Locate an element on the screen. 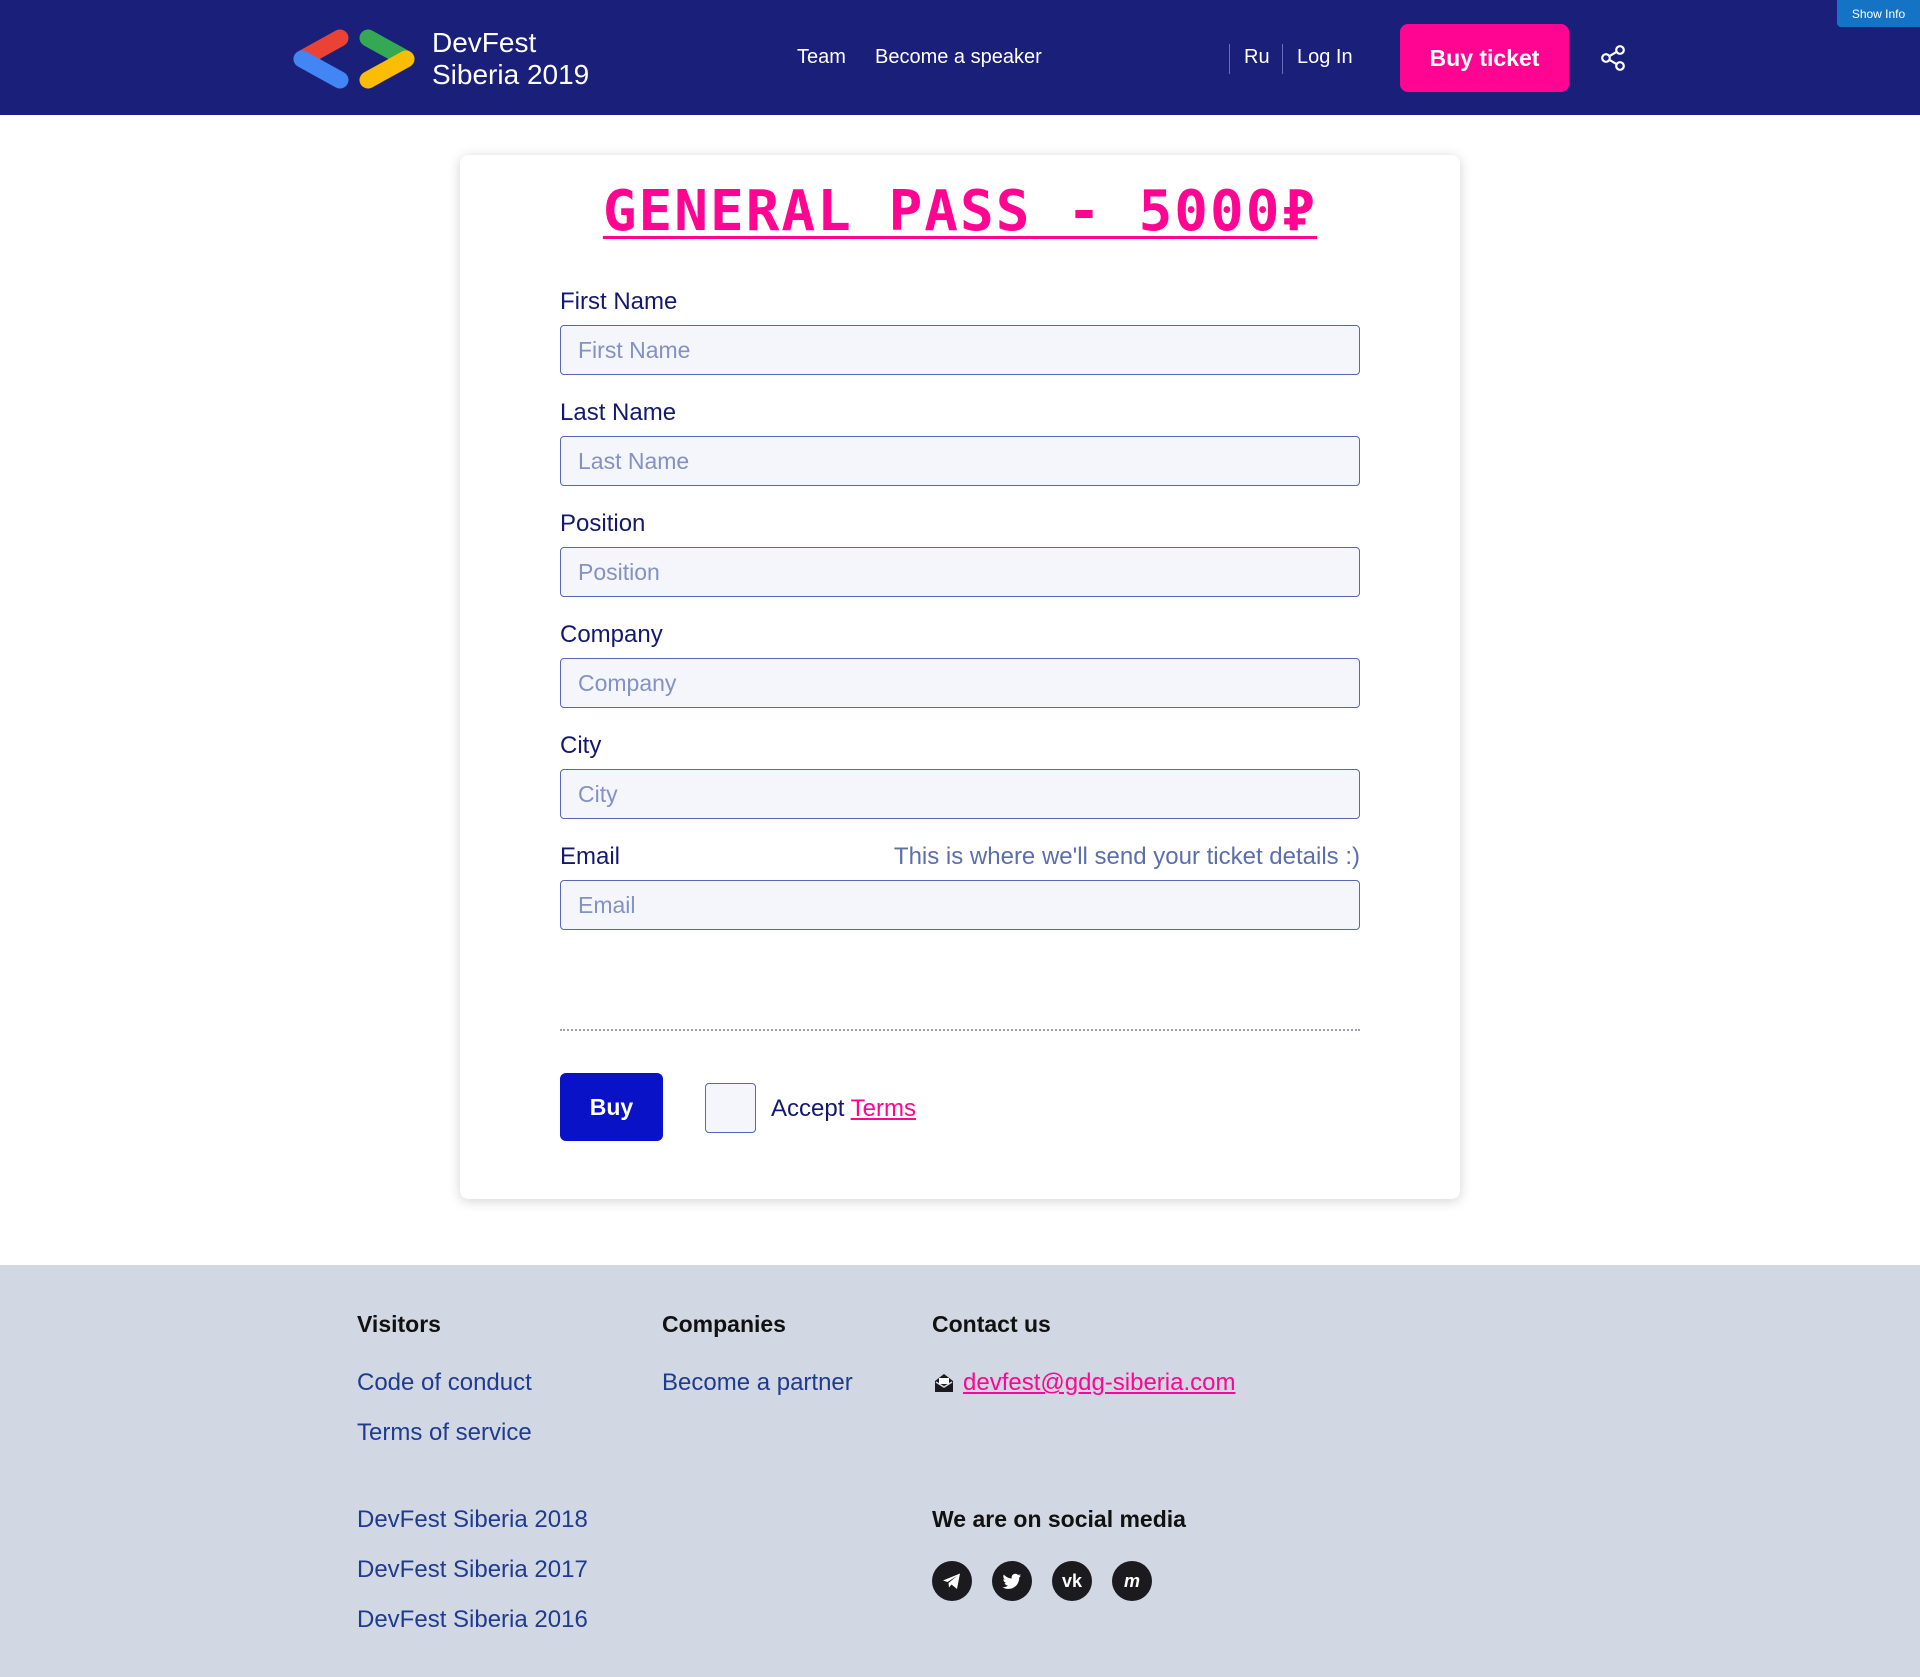 This screenshot has width=1920, height=1677. share-icon is located at coordinates (1613, 58).